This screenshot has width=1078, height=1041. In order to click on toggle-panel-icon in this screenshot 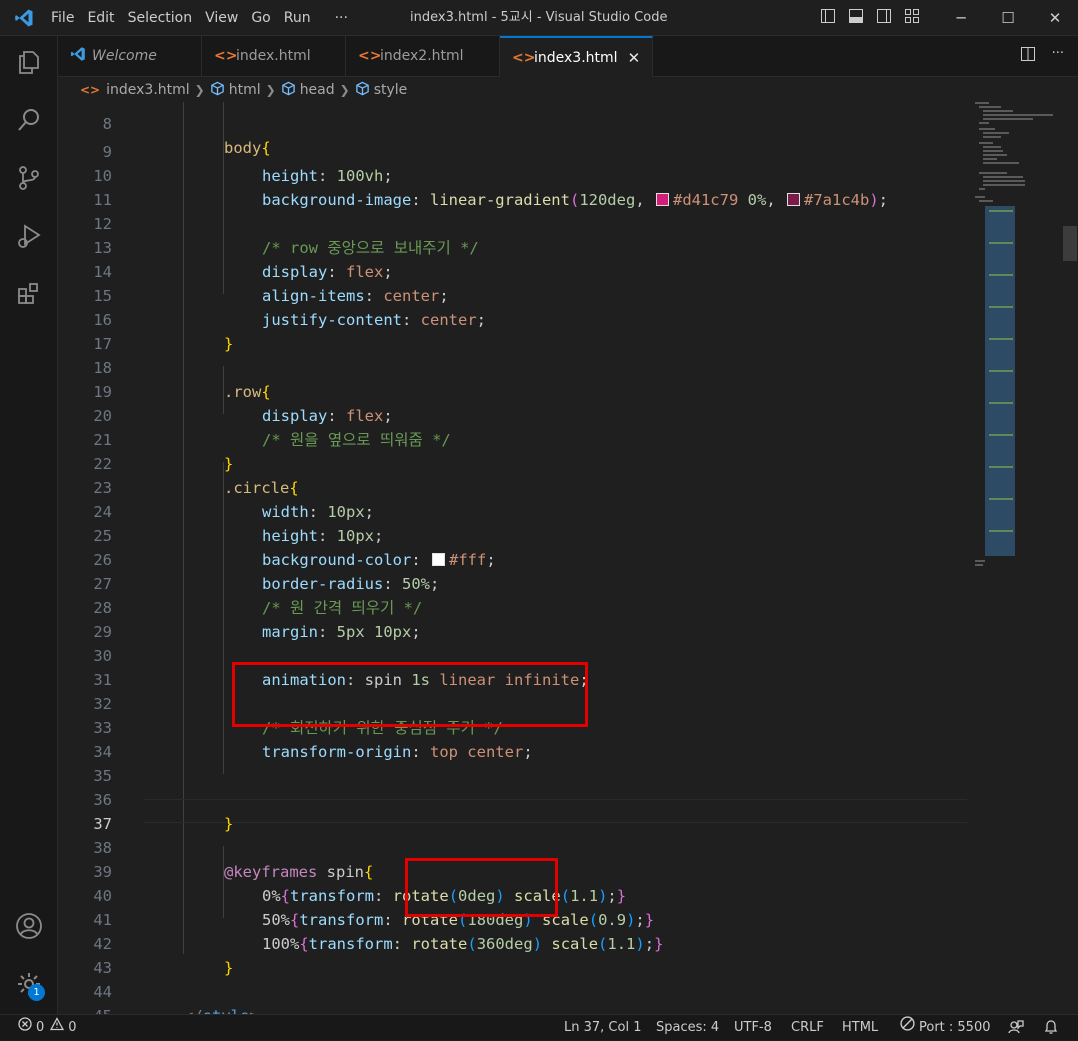, I will do `click(856, 16)`.